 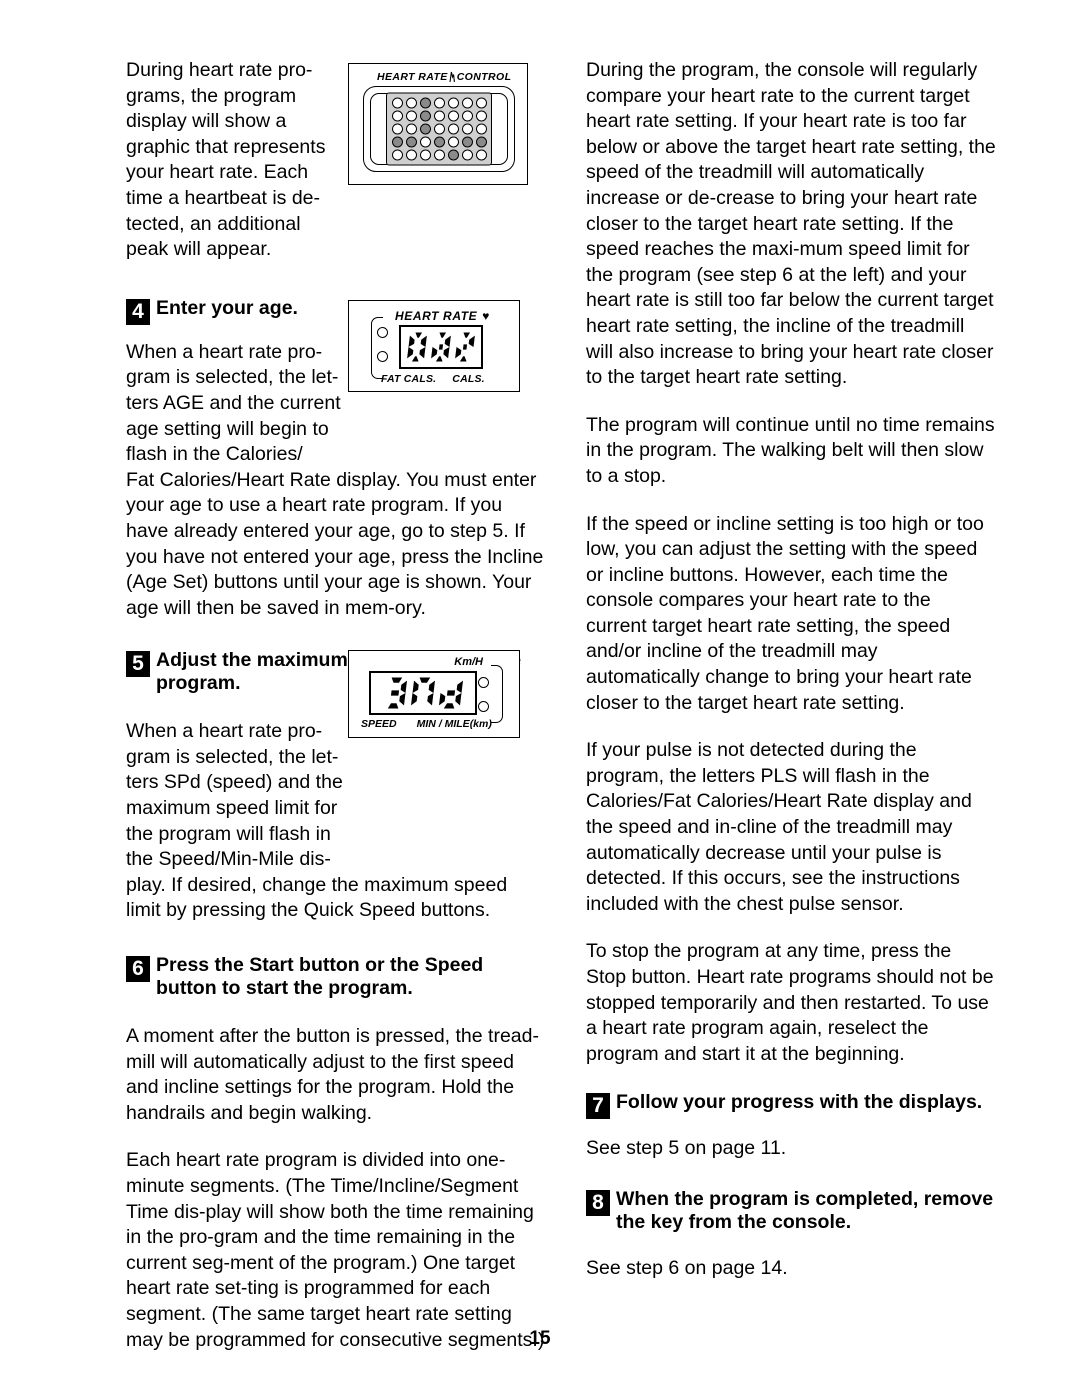 What do you see at coordinates (417, 347) in the screenshot?
I see `seven-segment-char-A` at bounding box center [417, 347].